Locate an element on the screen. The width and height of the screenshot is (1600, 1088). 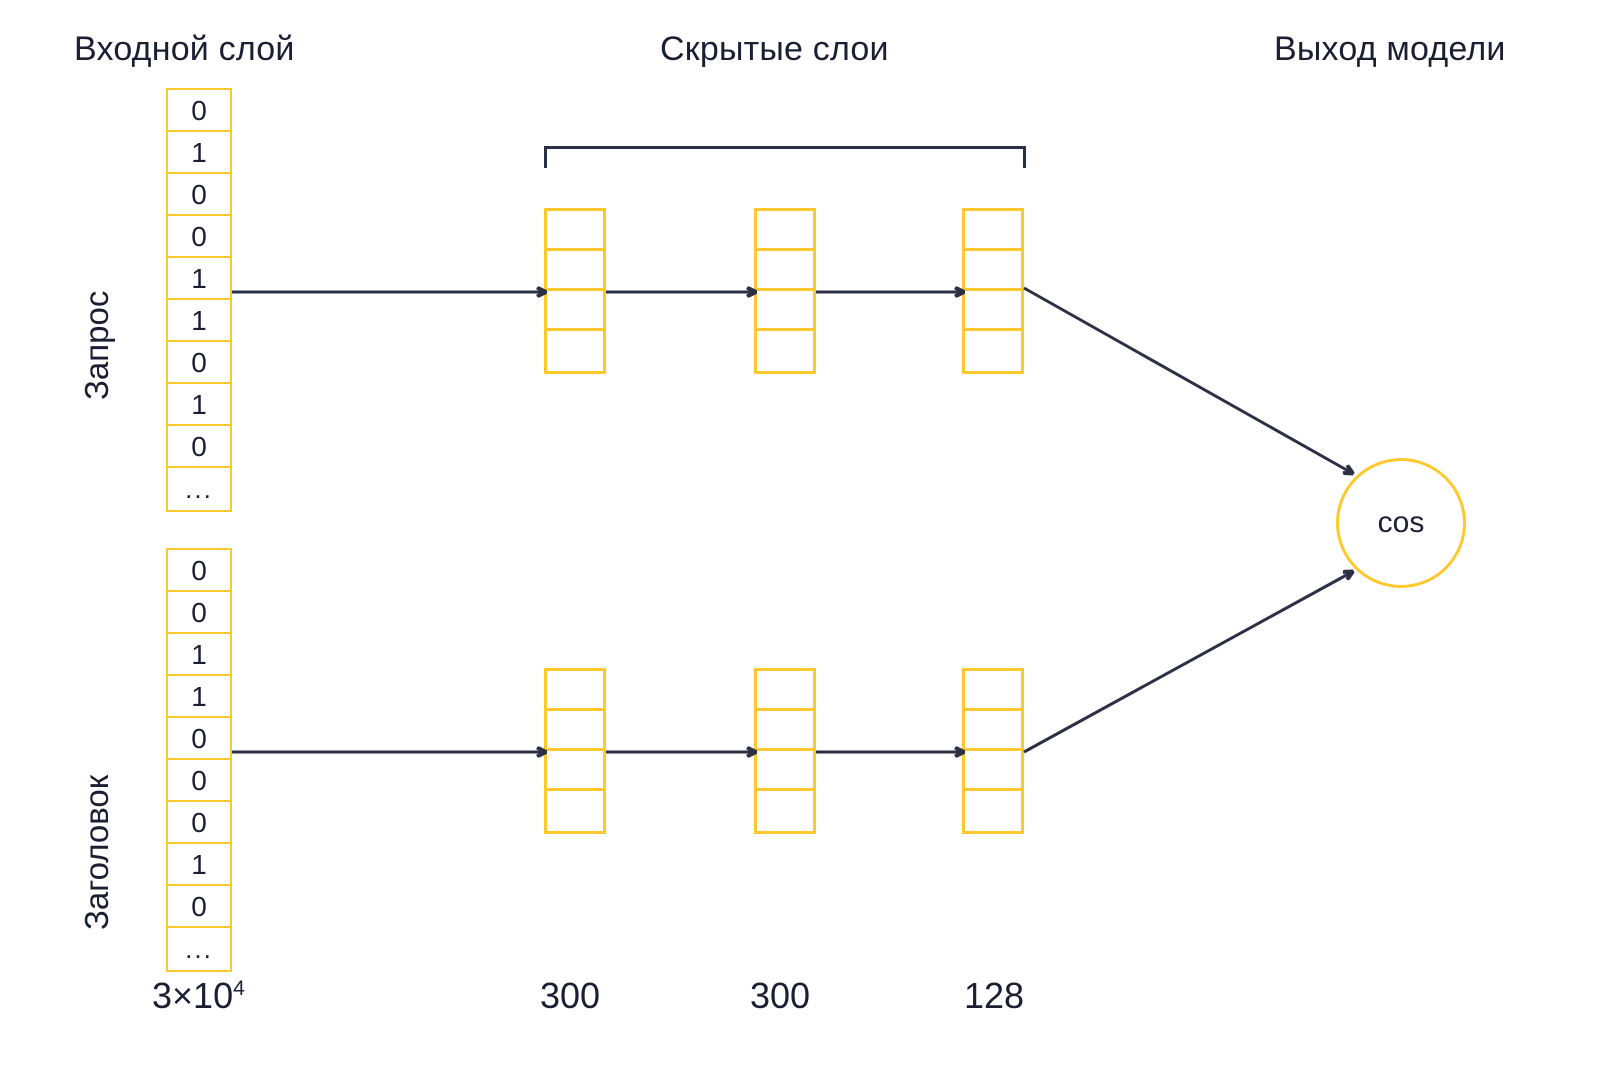
arrow-title-hidden3-to-cos is located at coordinates (1187, 663).